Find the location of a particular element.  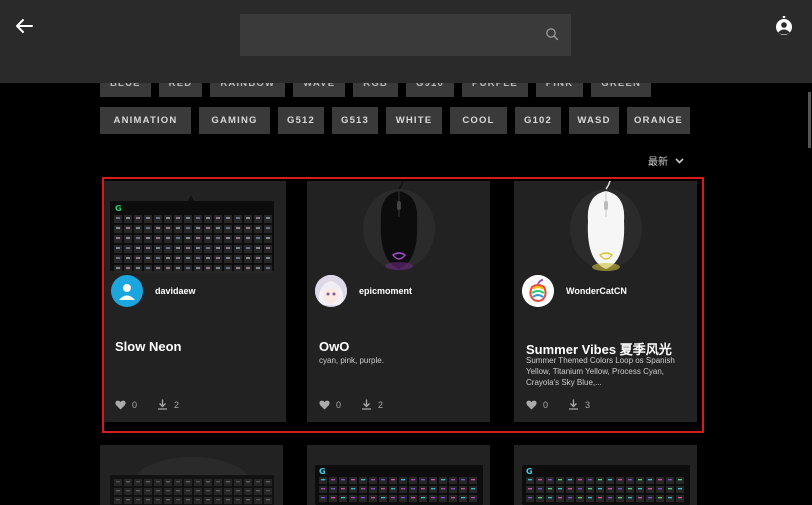

back-button is located at coordinates (24, 26).